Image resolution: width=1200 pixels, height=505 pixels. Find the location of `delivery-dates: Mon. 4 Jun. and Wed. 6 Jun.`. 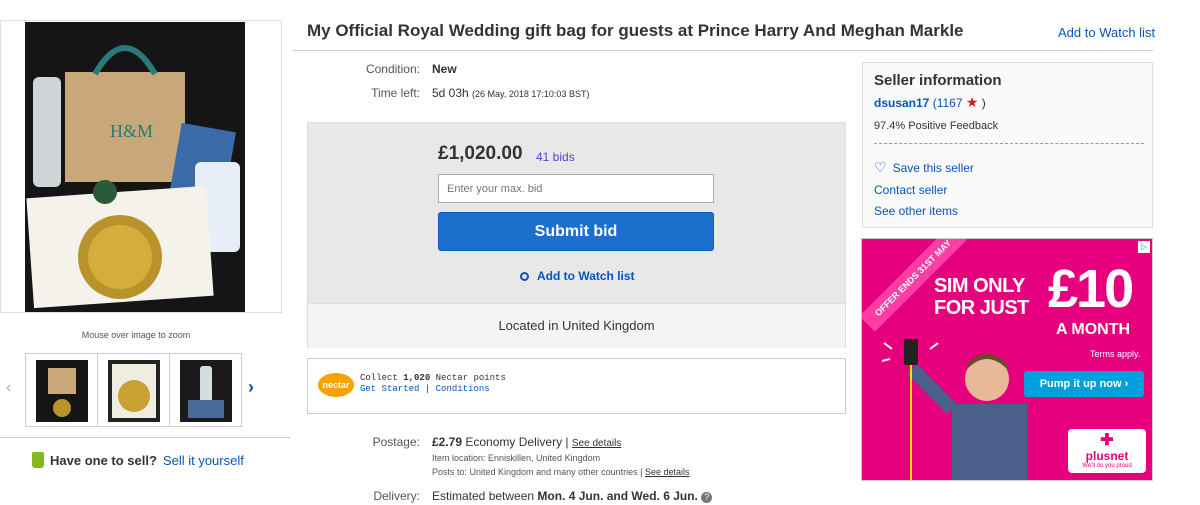

delivery-dates: Mon. 4 Jun. and Wed. 6 Jun. is located at coordinates (617, 496).